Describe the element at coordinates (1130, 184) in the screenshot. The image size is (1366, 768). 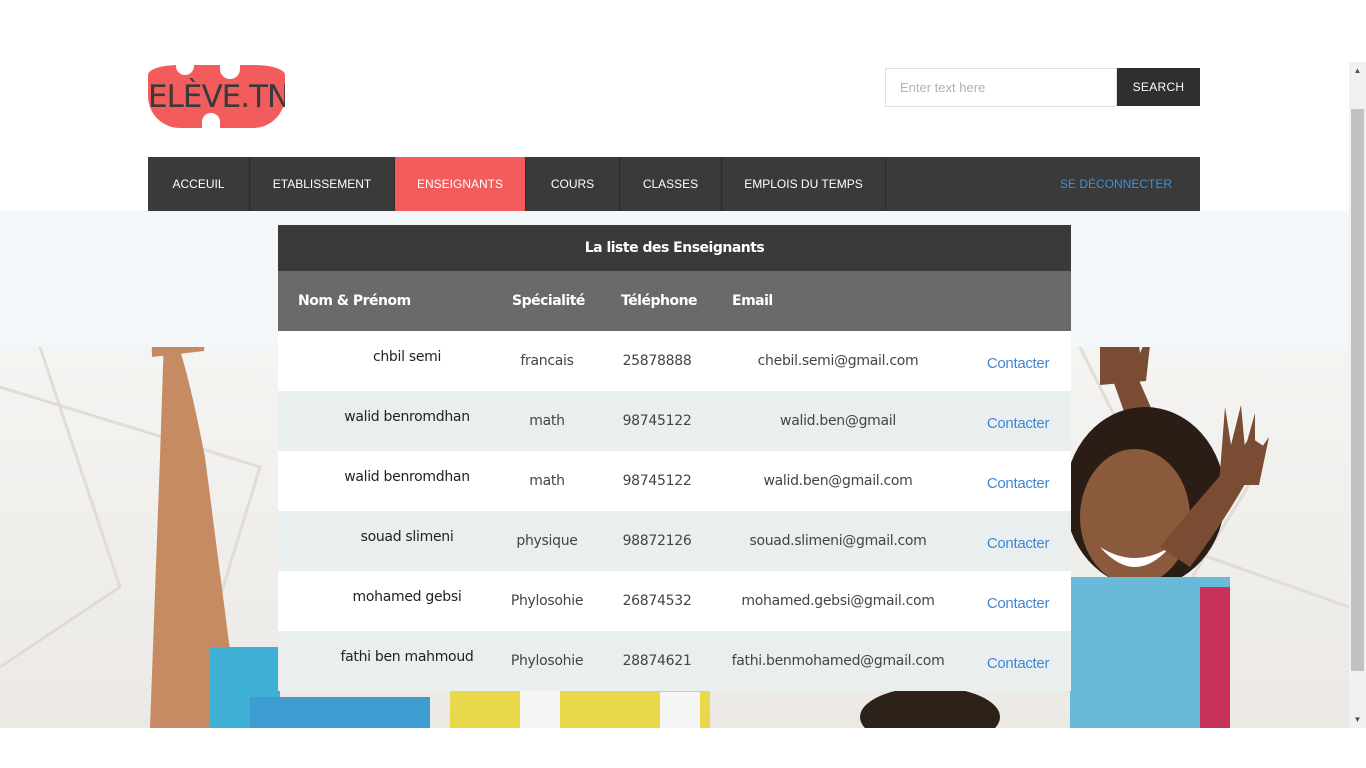
I see `logout-link: SE DÉCONNECTER` at that location.